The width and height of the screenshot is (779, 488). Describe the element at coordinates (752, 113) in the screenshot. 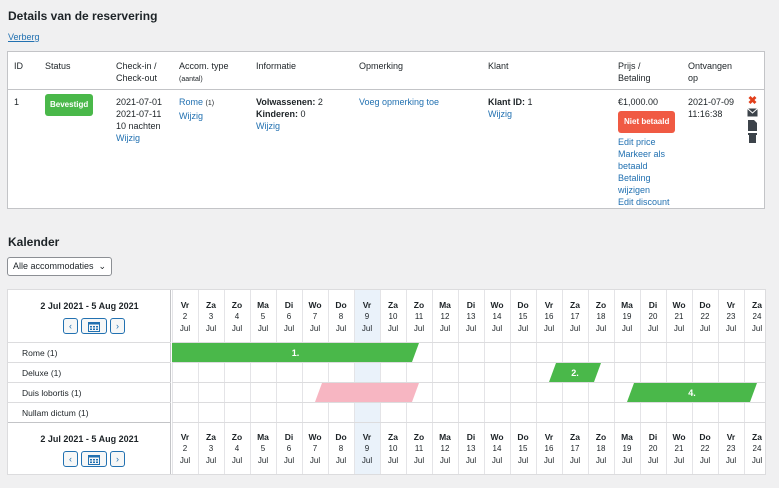

I see `email-icon` at that location.